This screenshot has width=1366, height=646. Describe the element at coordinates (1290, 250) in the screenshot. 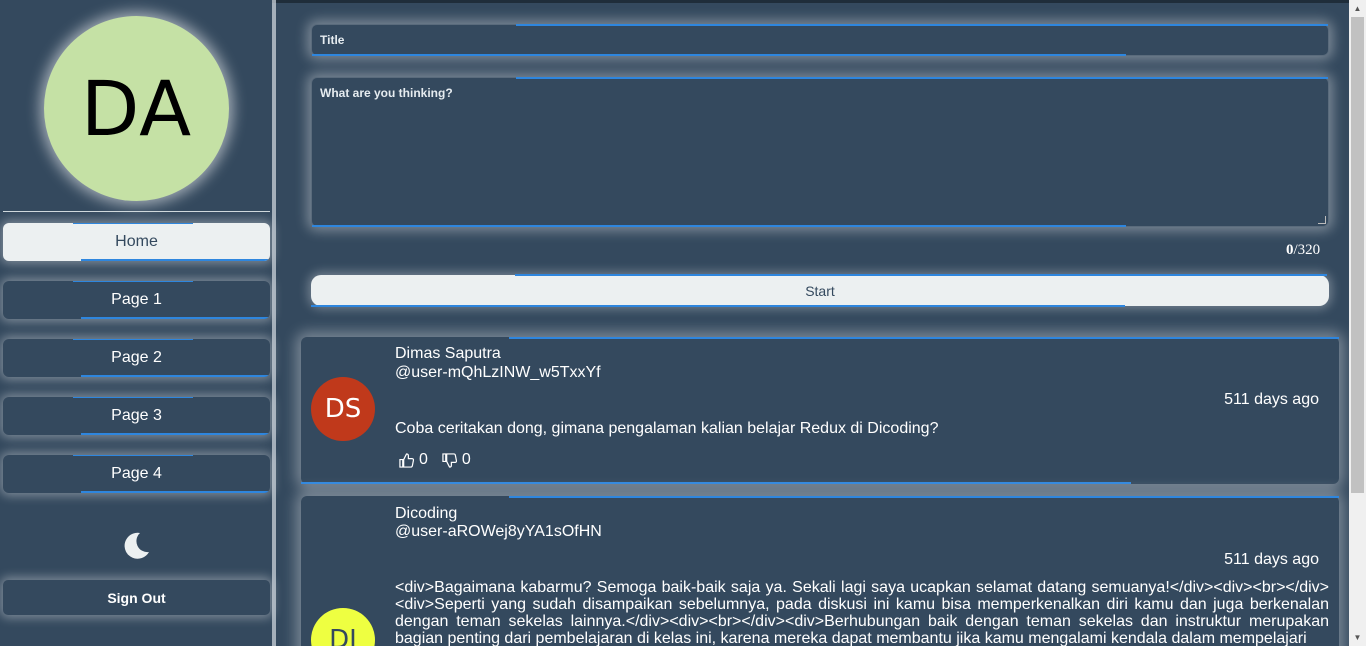

I see `character-count: 0` at that location.